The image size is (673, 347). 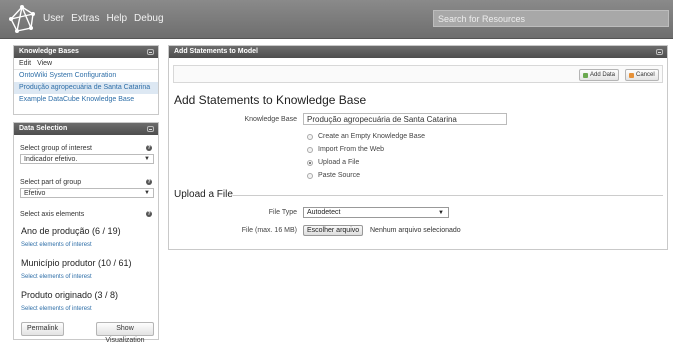 What do you see at coordinates (351, 149) in the screenshot?
I see `option-label: Import From the Web` at bounding box center [351, 149].